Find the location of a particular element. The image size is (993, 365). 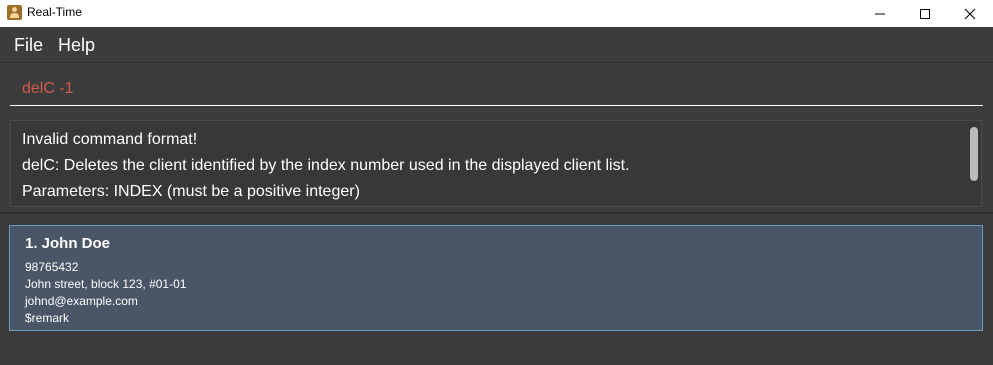

minimize-button is located at coordinates (880, 13).